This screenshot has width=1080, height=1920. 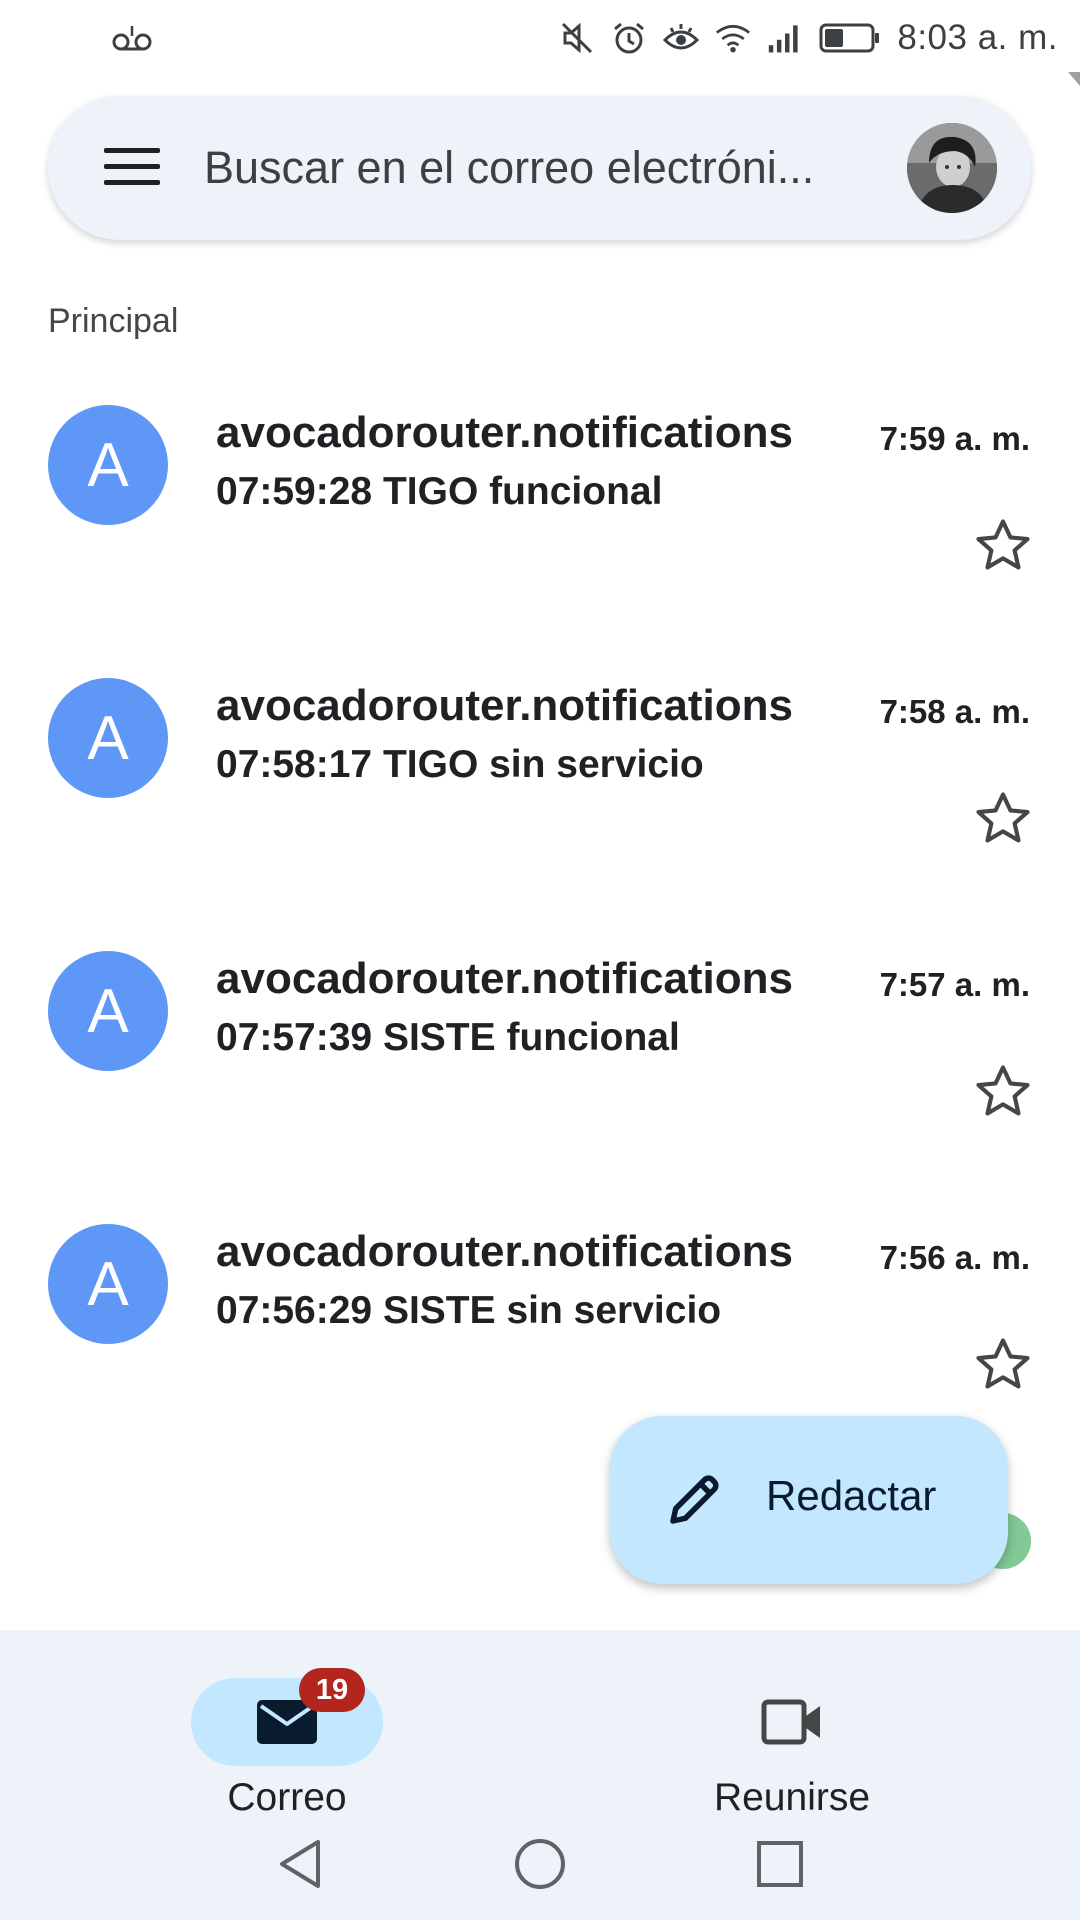 What do you see at coordinates (733, 38) in the screenshot?
I see `wifi-icon` at bounding box center [733, 38].